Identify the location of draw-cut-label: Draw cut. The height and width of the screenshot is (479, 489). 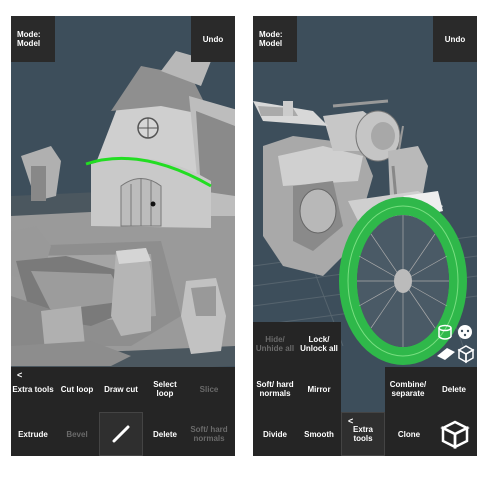
(121, 389).